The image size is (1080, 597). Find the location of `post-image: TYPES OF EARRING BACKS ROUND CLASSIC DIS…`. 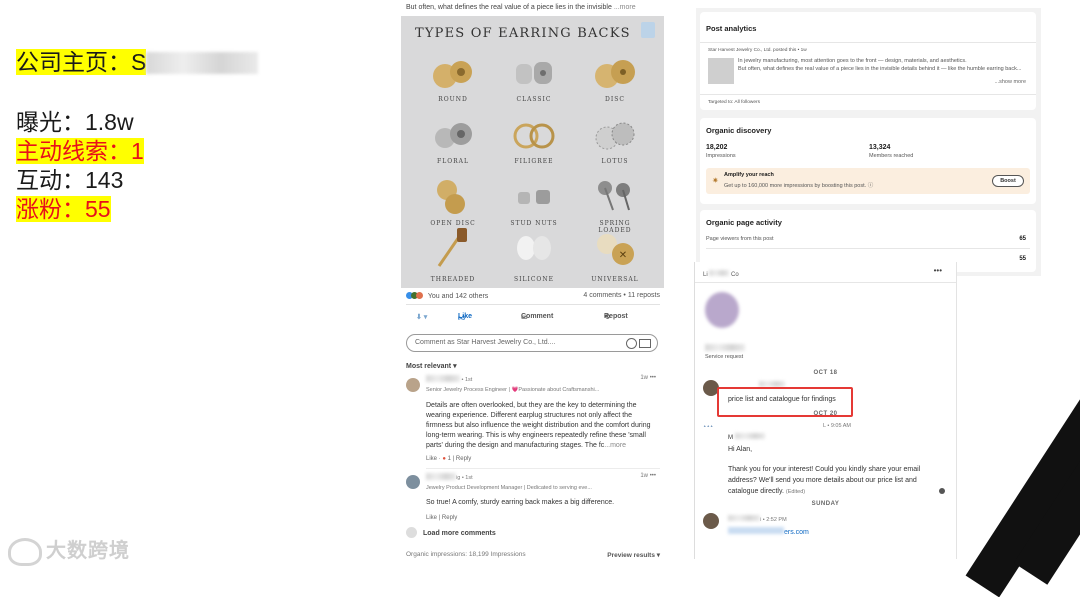

post-image: TYPES OF EARRING BACKS ROUND CLASSIC DIS… is located at coordinates (532, 152).